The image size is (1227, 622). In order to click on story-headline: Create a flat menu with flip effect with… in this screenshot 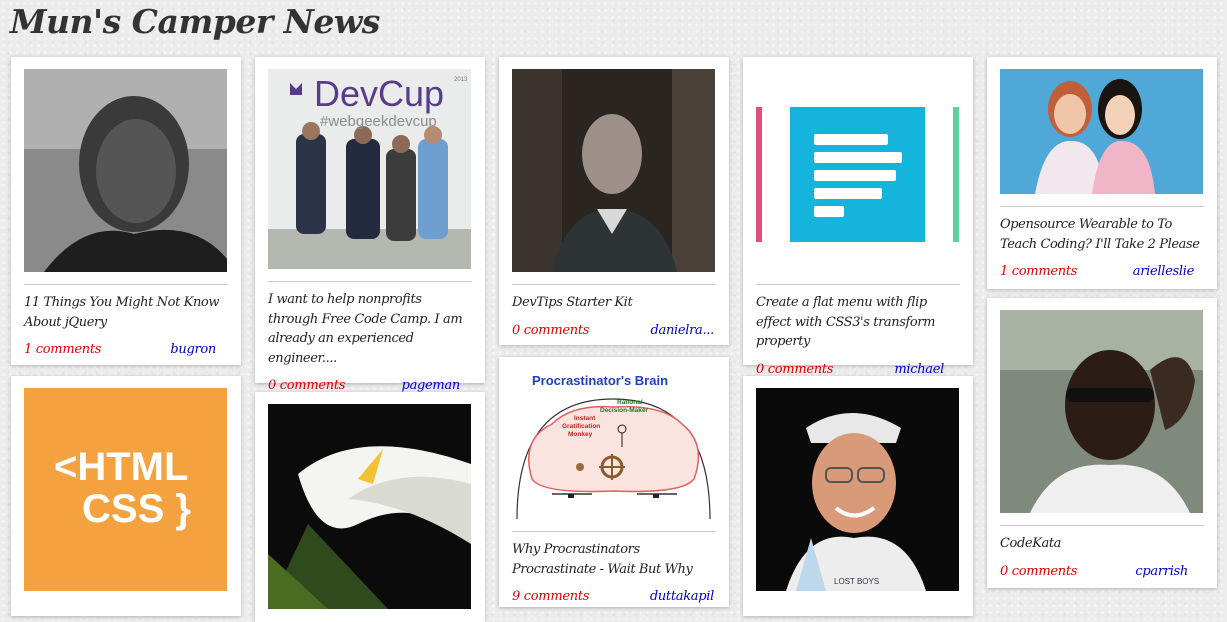, I will do `click(858, 322)`.